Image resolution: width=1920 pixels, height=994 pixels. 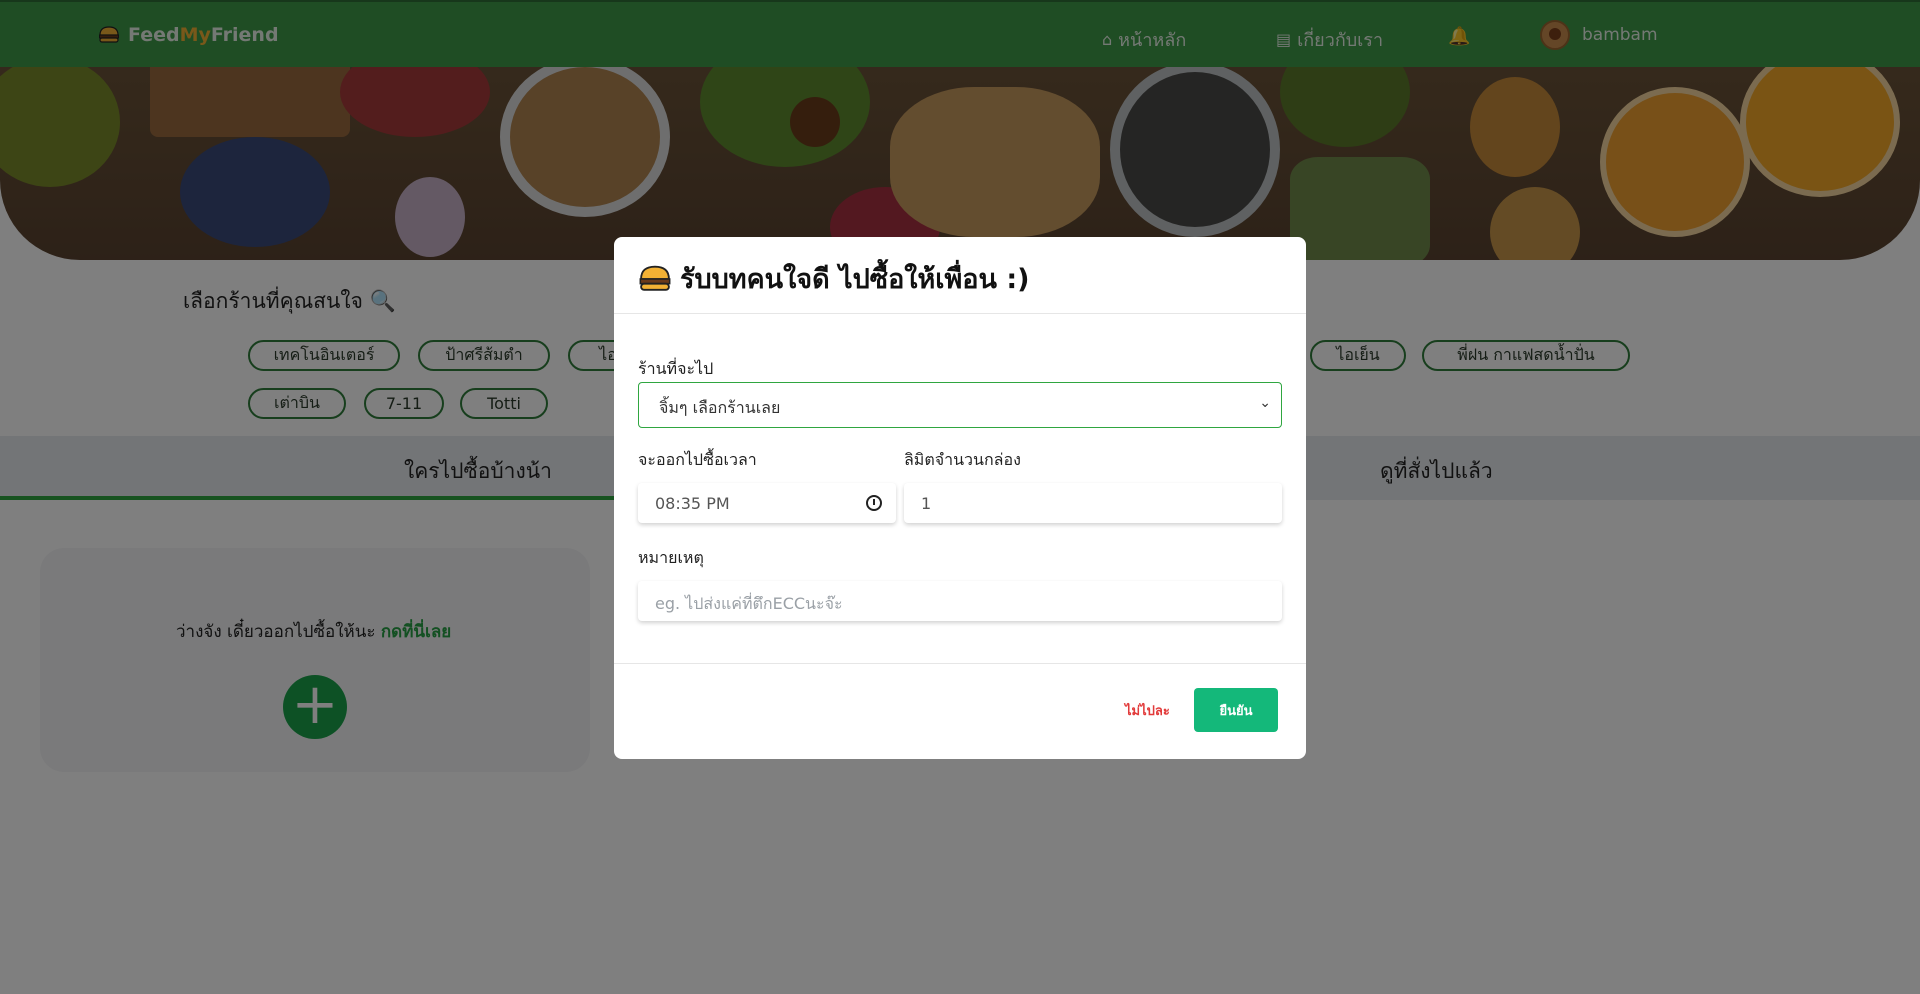 What do you see at coordinates (962, 459) in the screenshot?
I see `limit-label: ลิมิตจำนวนกล่อง` at bounding box center [962, 459].